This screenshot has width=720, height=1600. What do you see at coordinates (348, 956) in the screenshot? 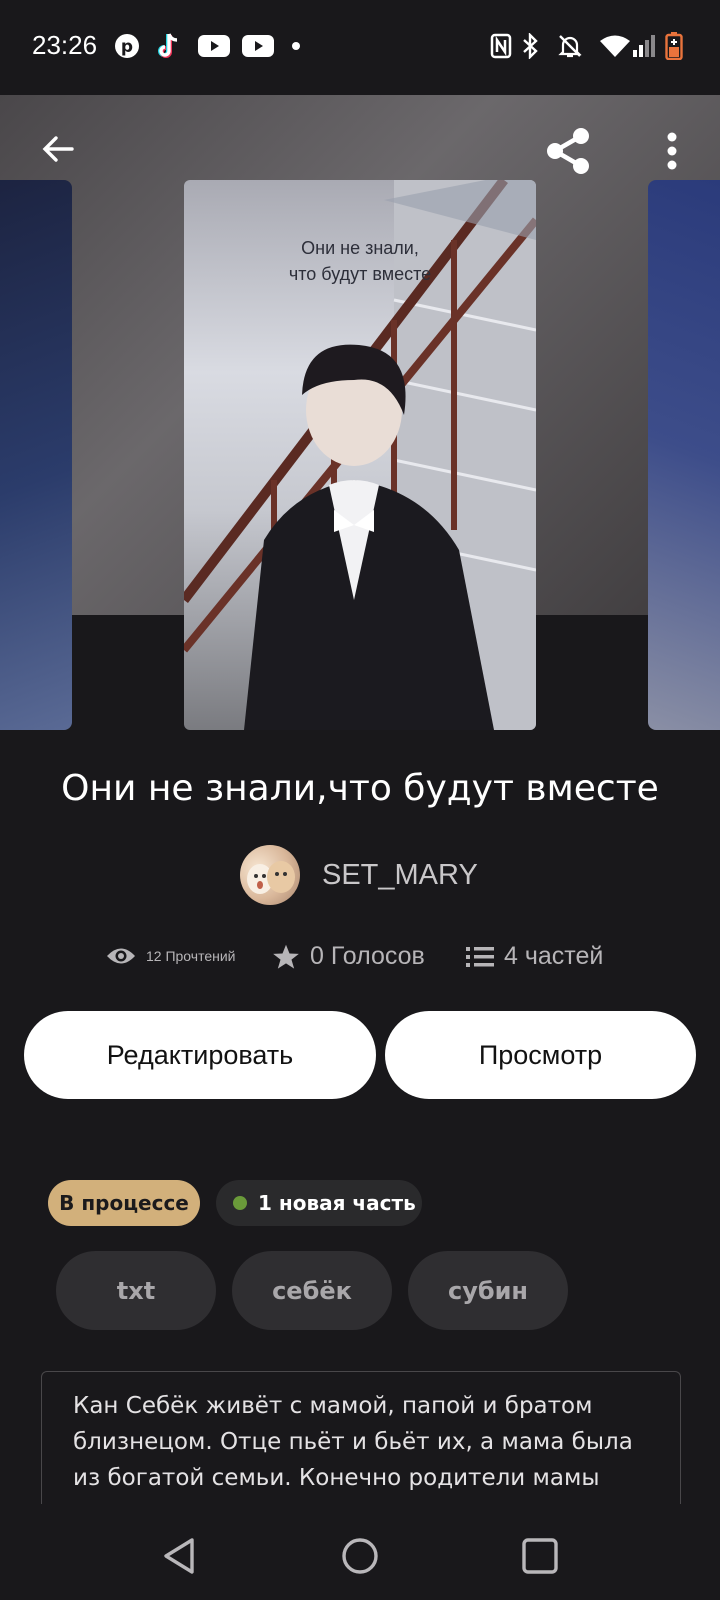
I see `votes-stat: 0 Голосов` at bounding box center [348, 956].